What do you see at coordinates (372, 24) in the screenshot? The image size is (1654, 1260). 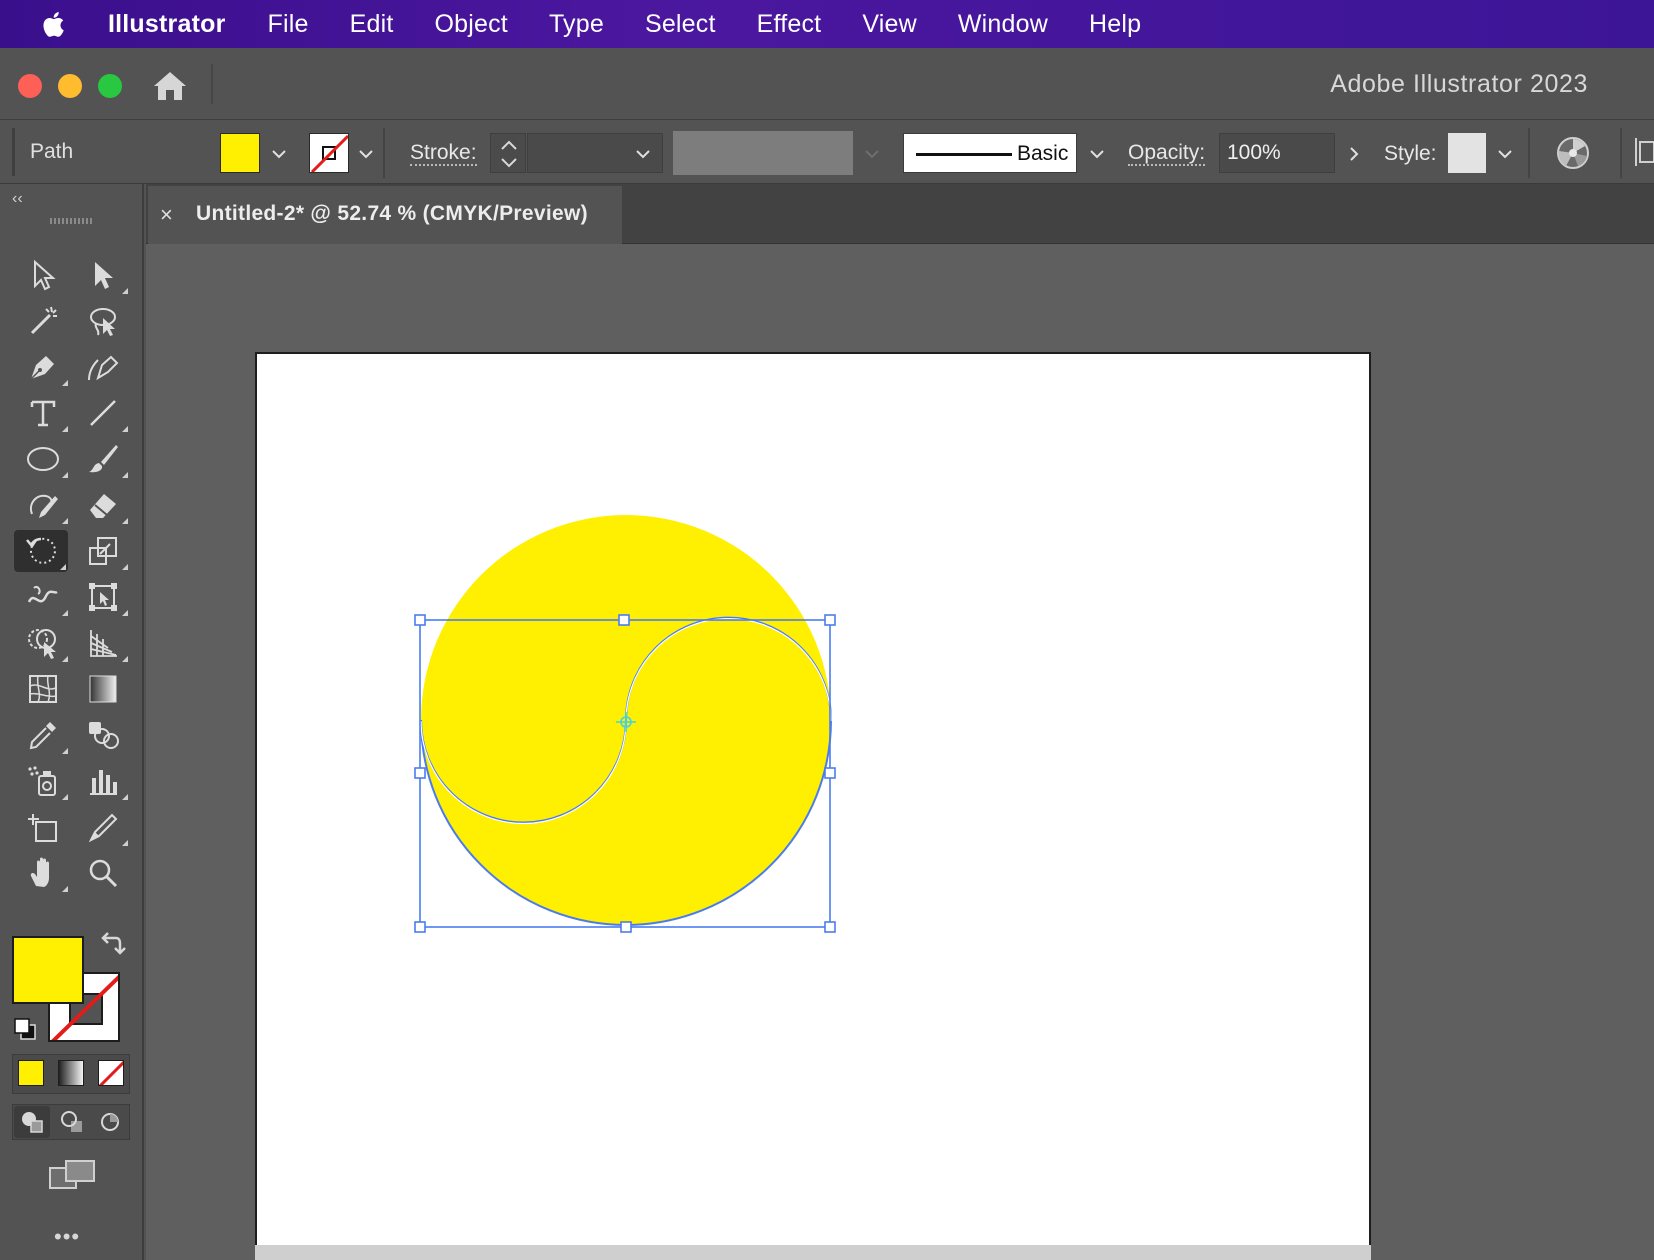 I see `menu-edit: Edit` at bounding box center [372, 24].